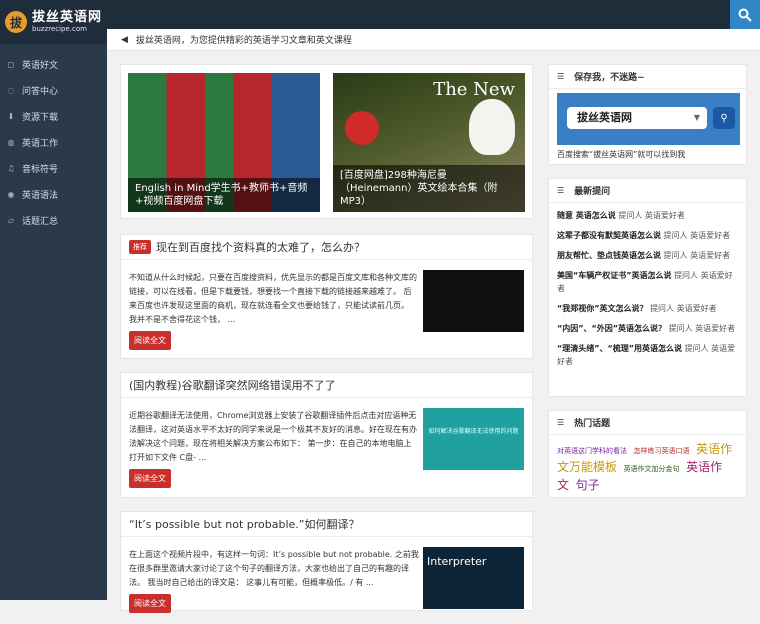  What do you see at coordinates (224, 195) in the screenshot?
I see `slide-caption: English in Mind学生书+教师书+音频+视频百度网盘下载` at bounding box center [224, 195].